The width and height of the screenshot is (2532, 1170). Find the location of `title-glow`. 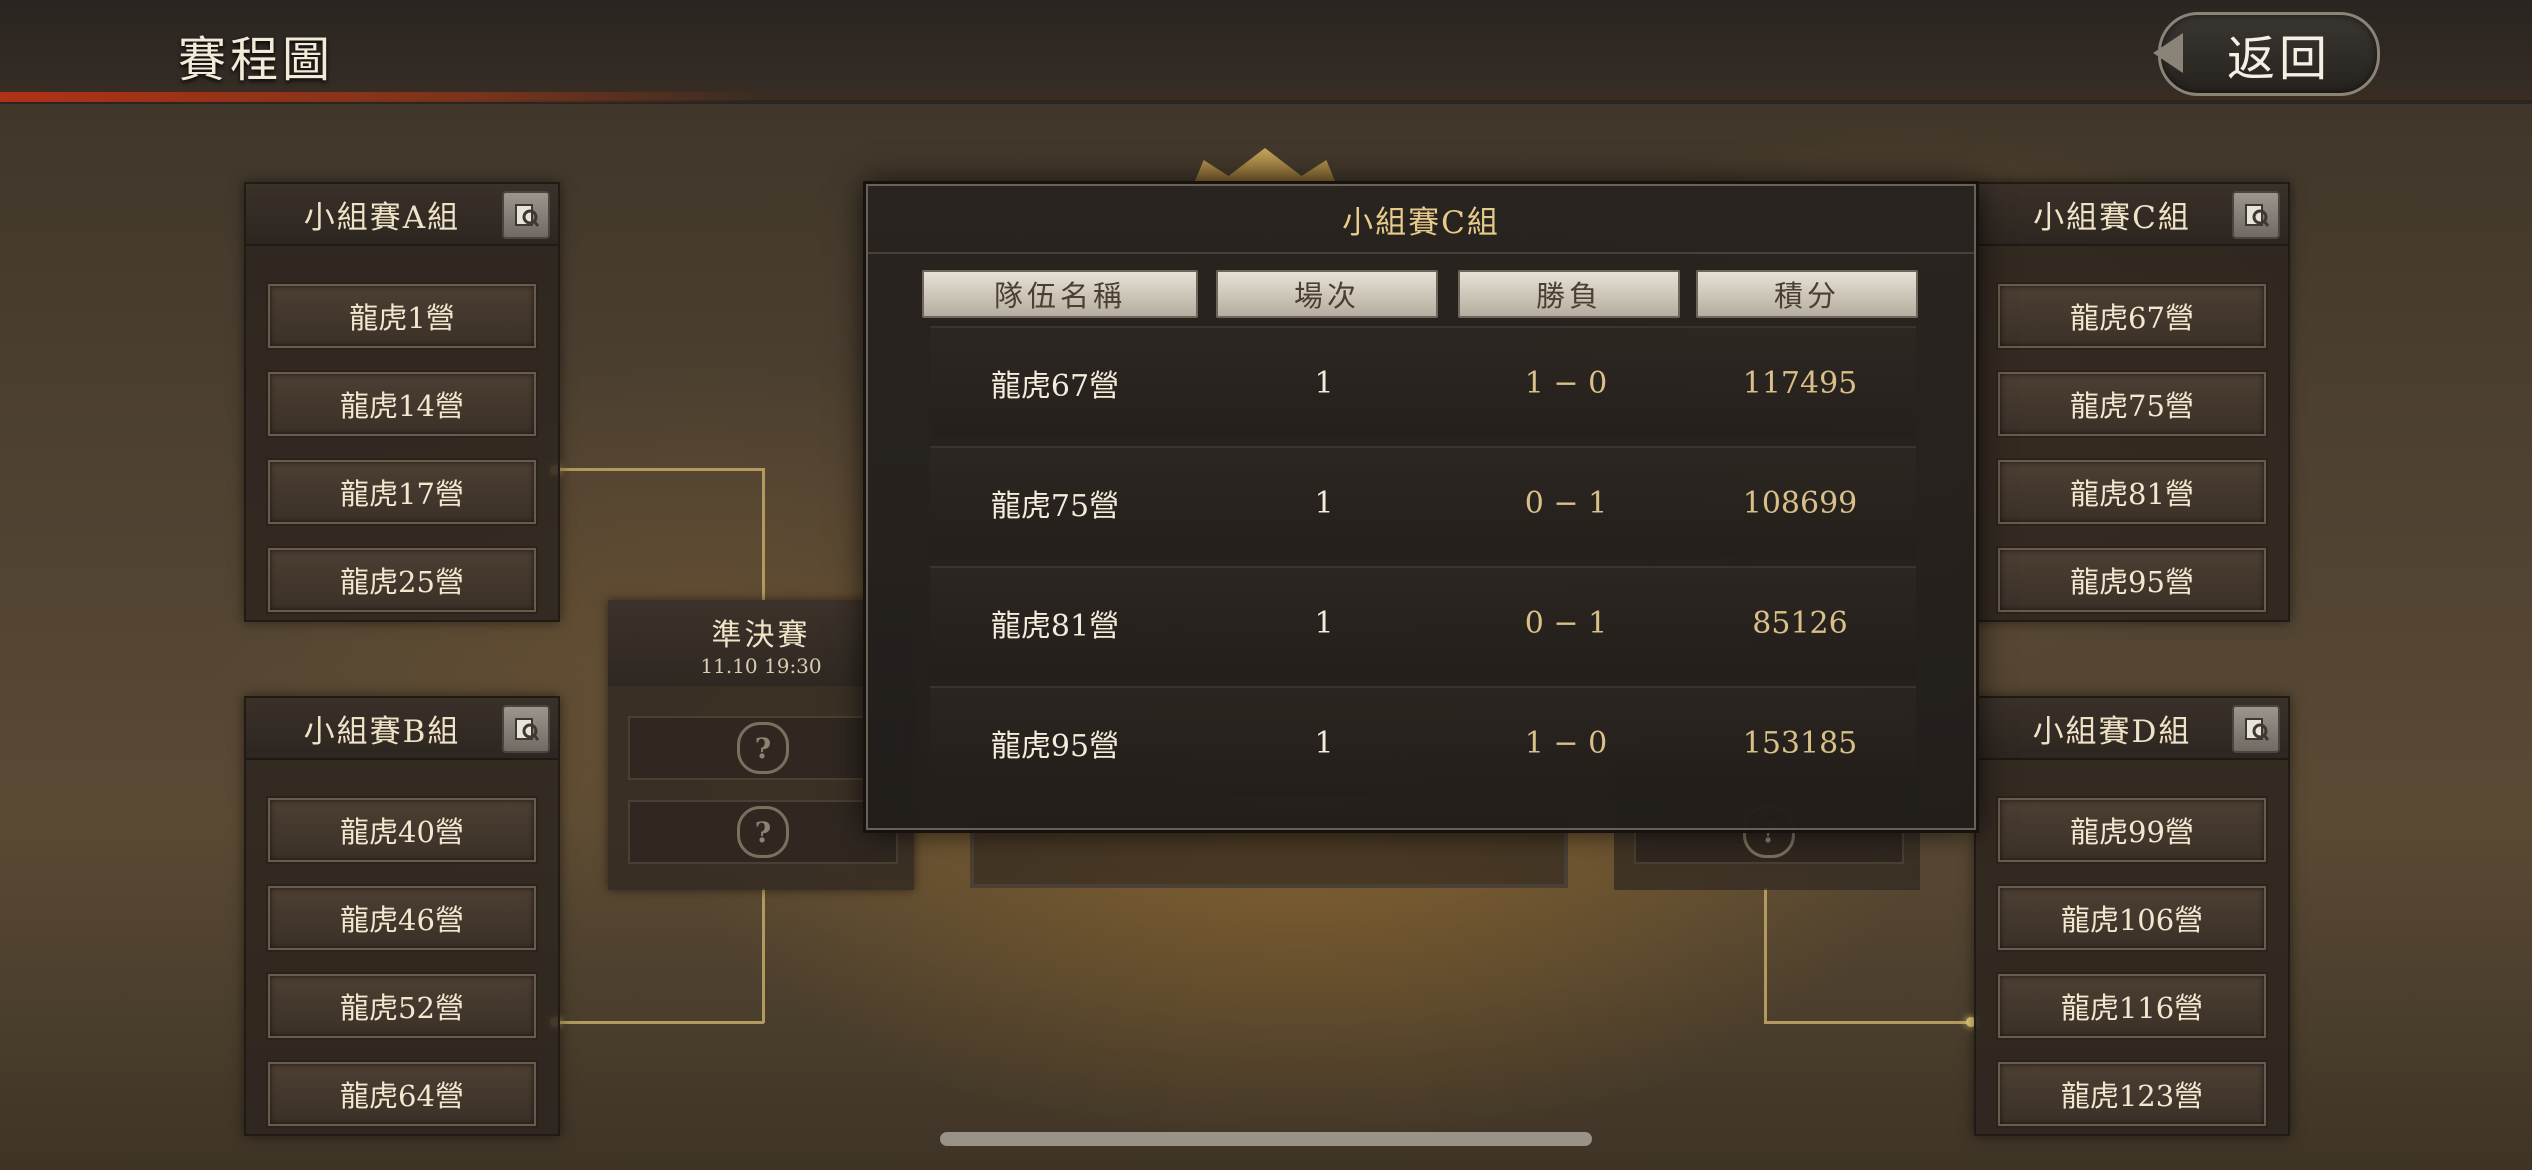

title-glow is located at coordinates (380, 97).